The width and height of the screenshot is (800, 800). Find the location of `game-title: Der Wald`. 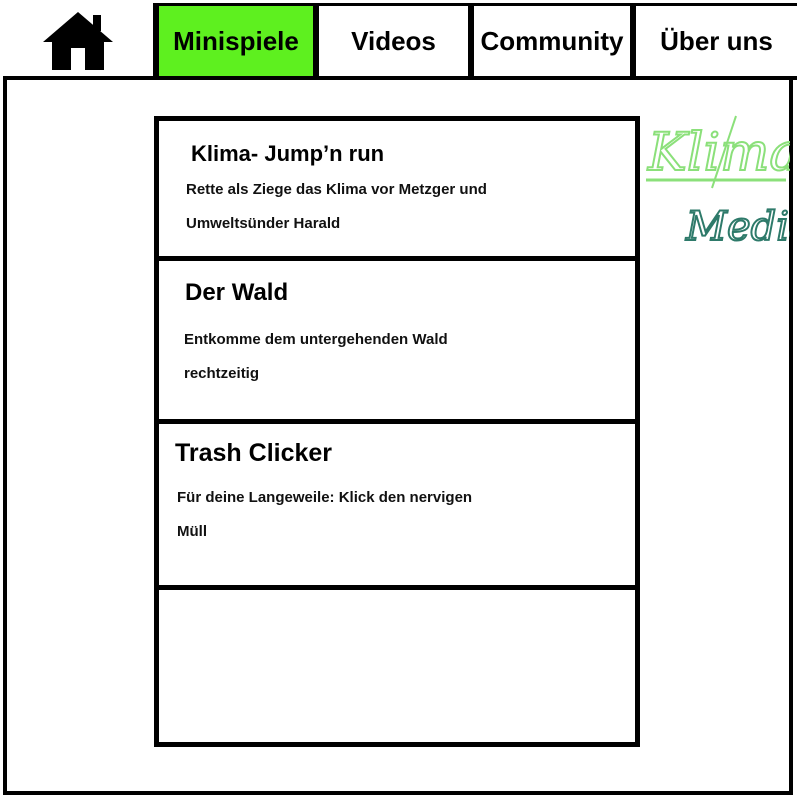

game-title: Der Wald is located at coordinates (237, 292).